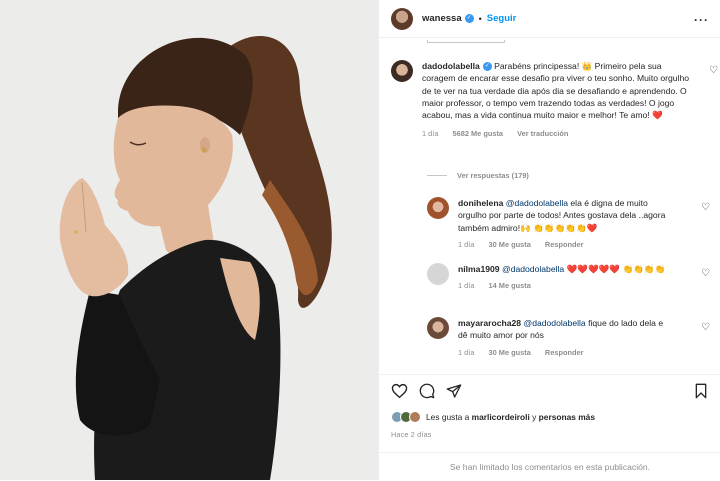  Describe the element at coordinates (451, 66) in the screenshot. I see `comment-username: dadodolabella` at that location.